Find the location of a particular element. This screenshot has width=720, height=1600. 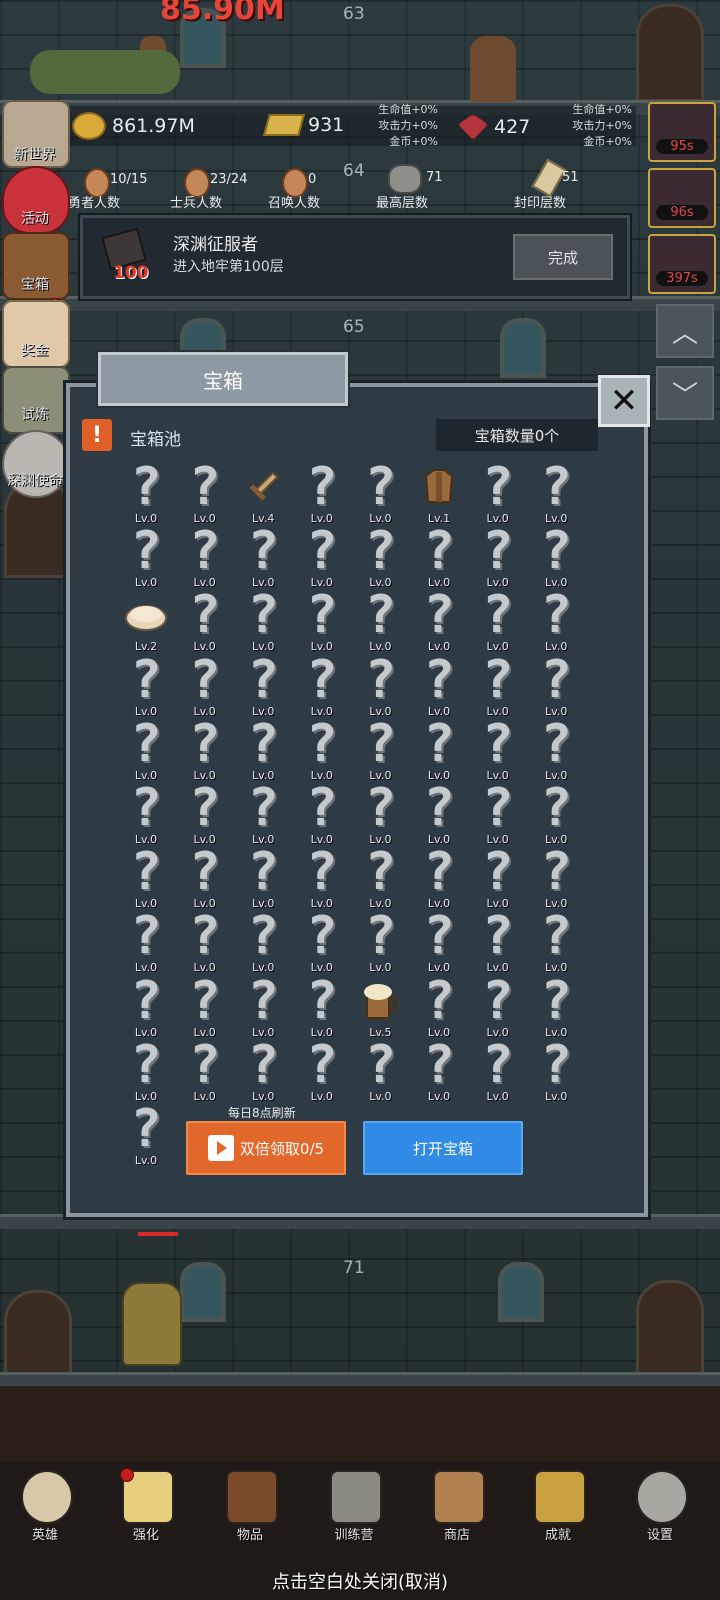

scroll-up-button: ︿ is located at coordinates (685, 331).